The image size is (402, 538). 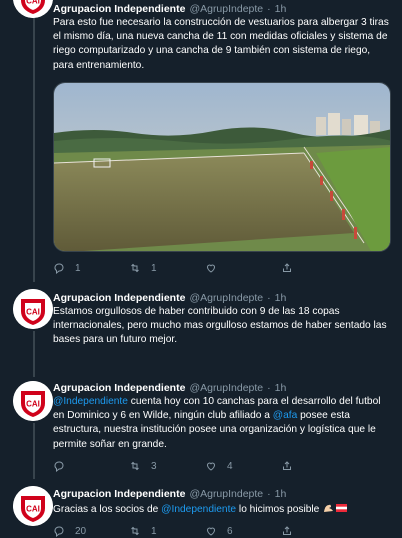 What do you see at coordinates (167, 466) in the screenshot?
I see `retweet-button: 3` at bounding box center [167, 466].